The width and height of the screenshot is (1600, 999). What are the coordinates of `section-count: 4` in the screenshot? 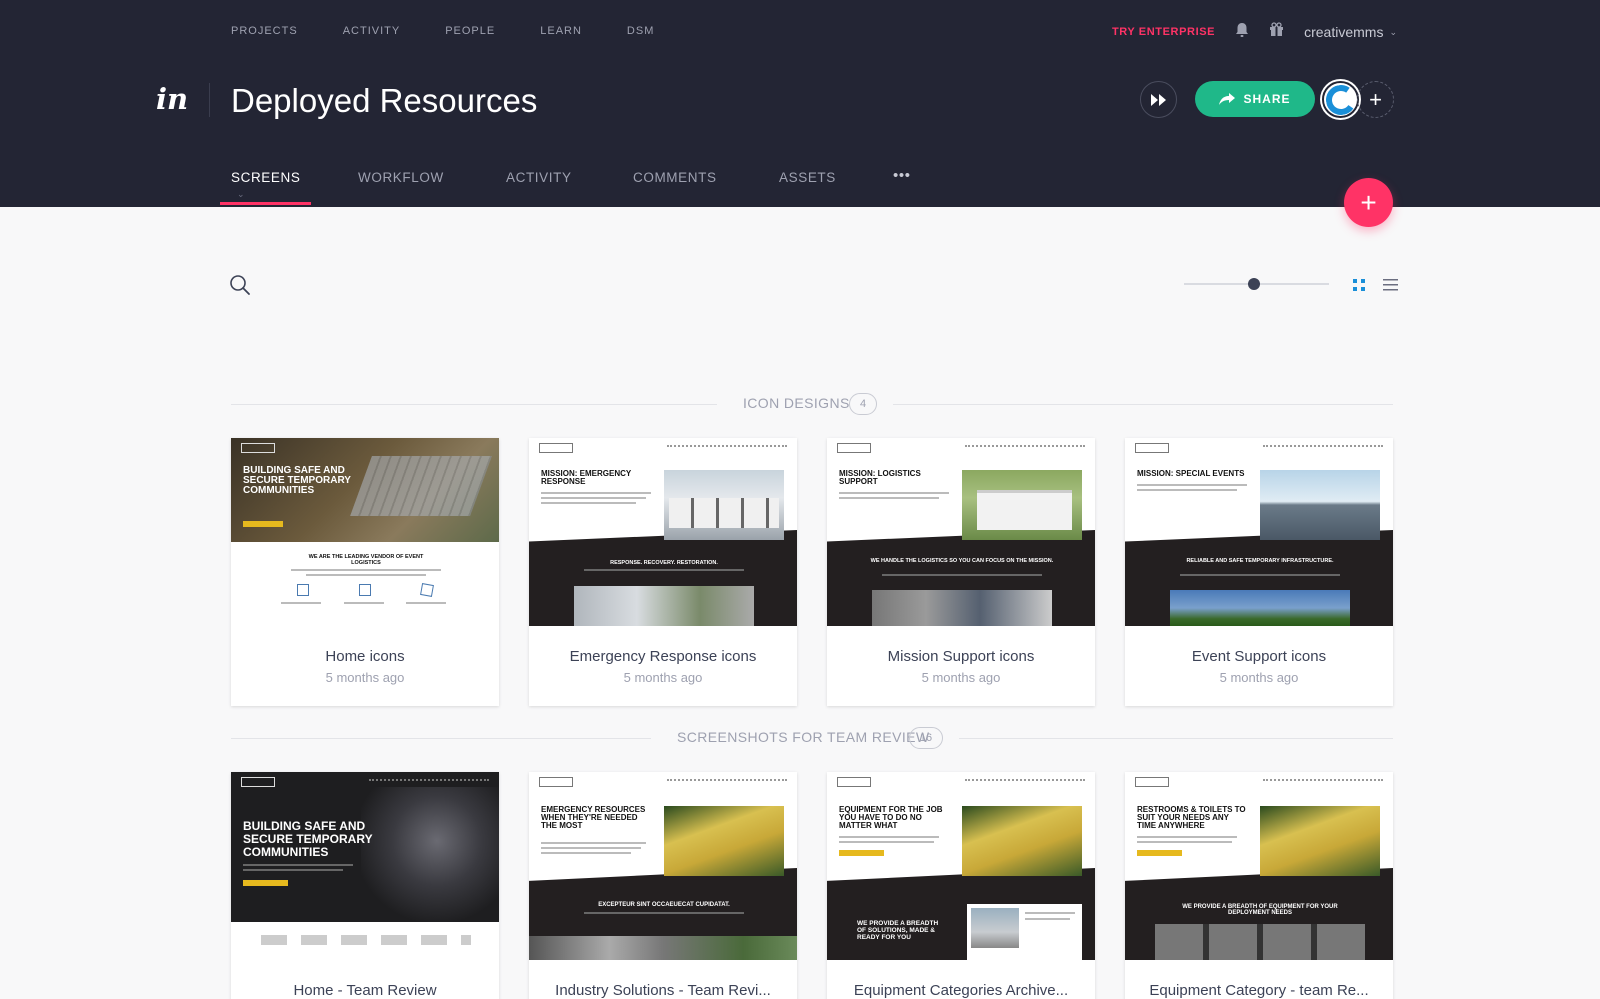 It's located at (863, 404).